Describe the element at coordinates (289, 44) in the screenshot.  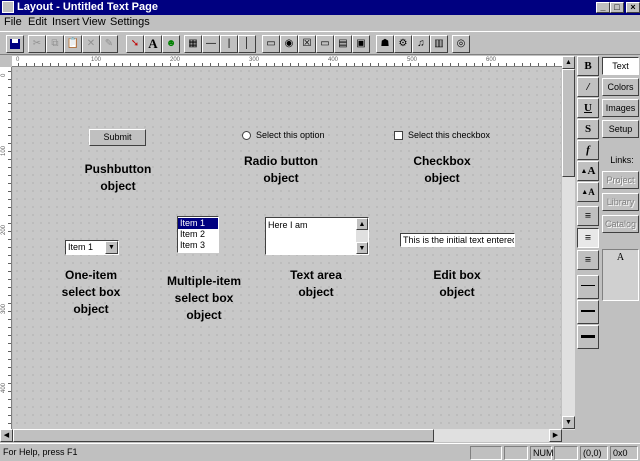
I see `radio-tool-icon: ◉` at that location.